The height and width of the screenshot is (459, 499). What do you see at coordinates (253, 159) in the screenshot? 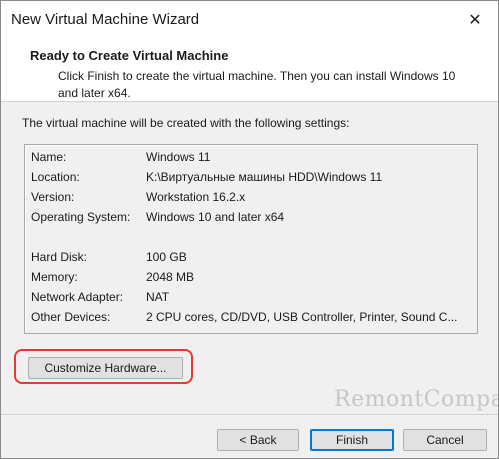
I see `setting-row-name: Name: Windows 11` at bounding box center [253, 159].